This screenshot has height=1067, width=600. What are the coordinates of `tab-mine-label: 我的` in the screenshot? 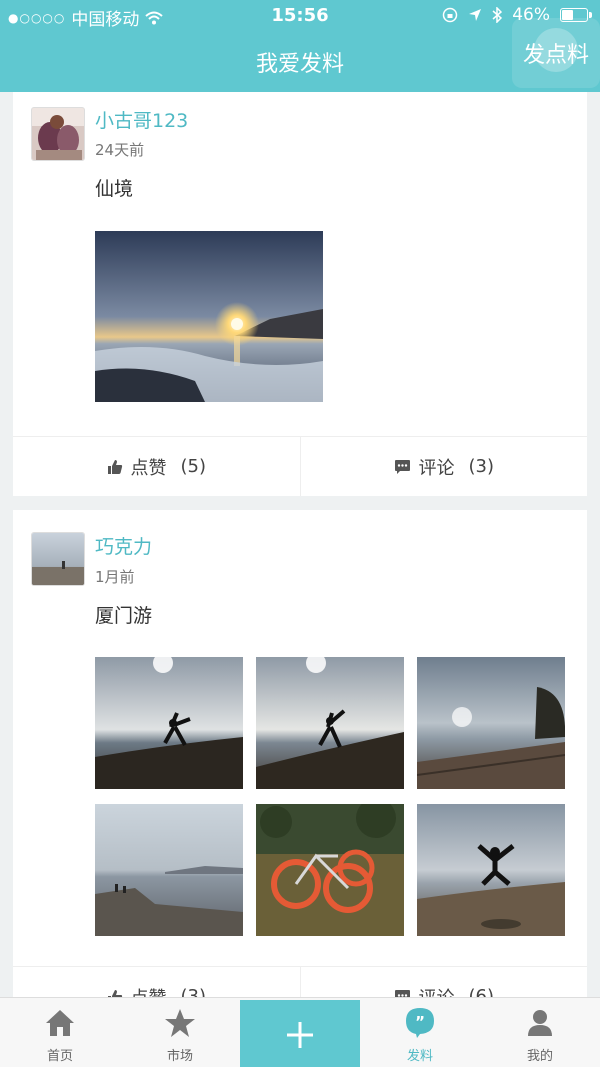 It's located at (539, 1056).